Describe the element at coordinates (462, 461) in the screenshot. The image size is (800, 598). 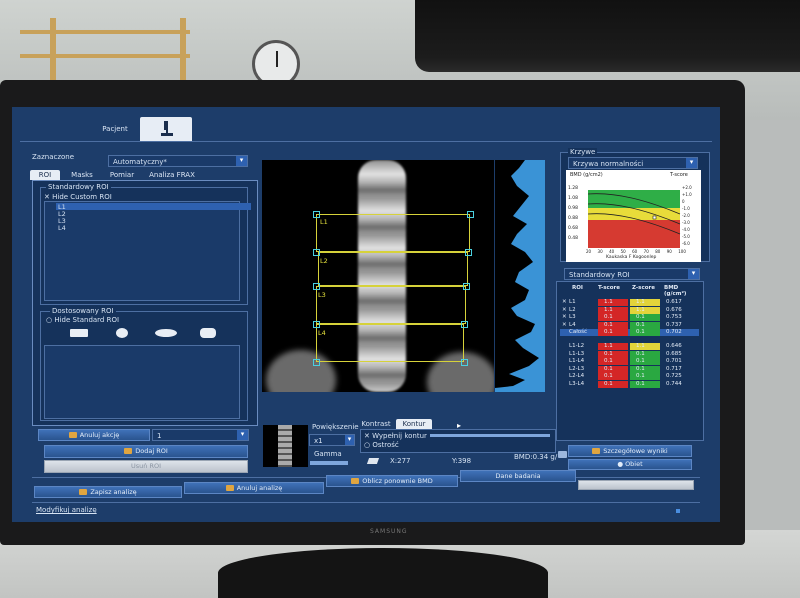
I see `y-coordinate-readout: Y:398` at that location.